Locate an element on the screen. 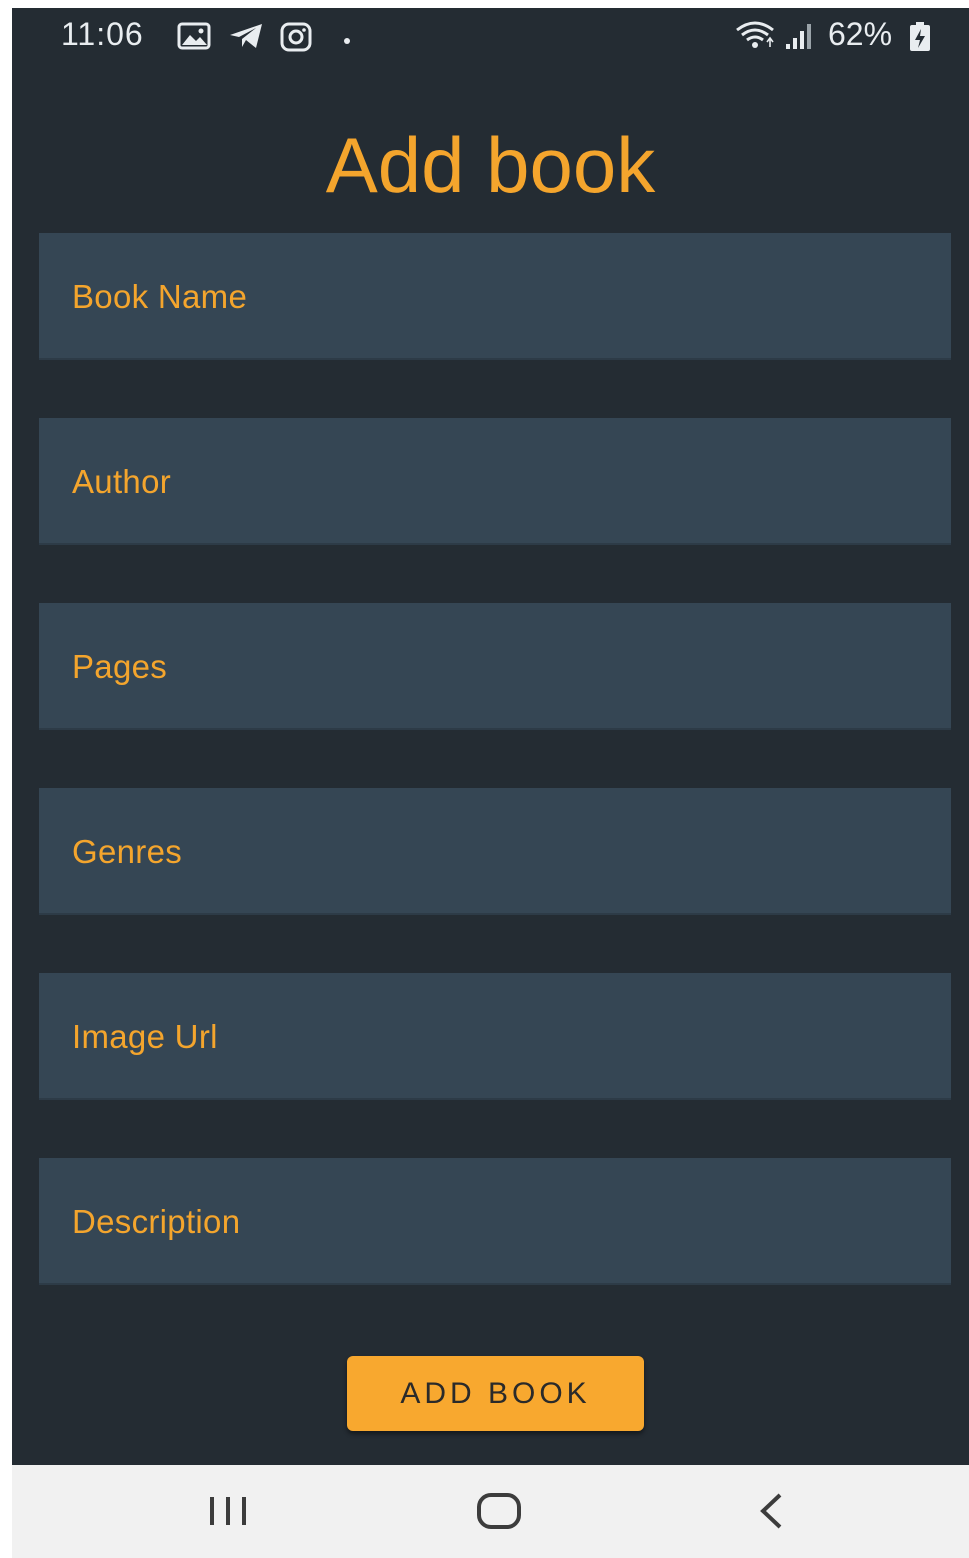 The height and width of the screenshot is (1558, 969). battery-percentage: 62% is located at coordinates (860, 34).